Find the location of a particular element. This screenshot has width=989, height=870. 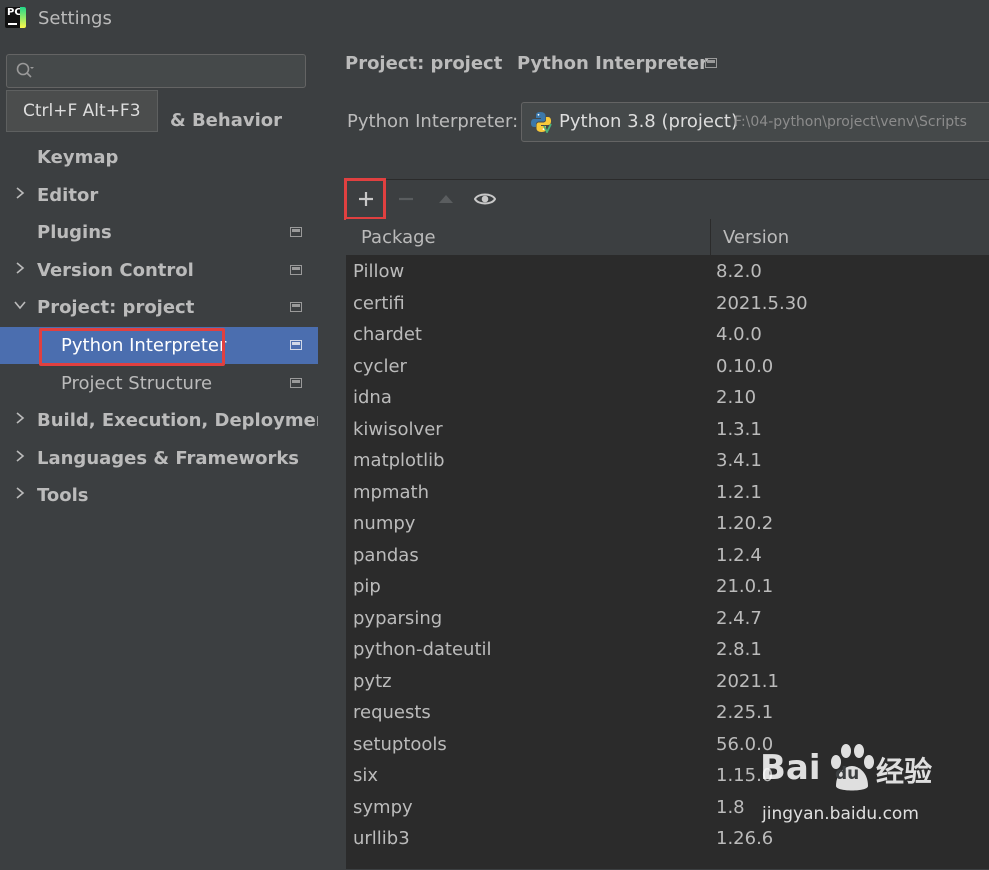

package-name-cell: numpy is located at coordinates (384, 523).